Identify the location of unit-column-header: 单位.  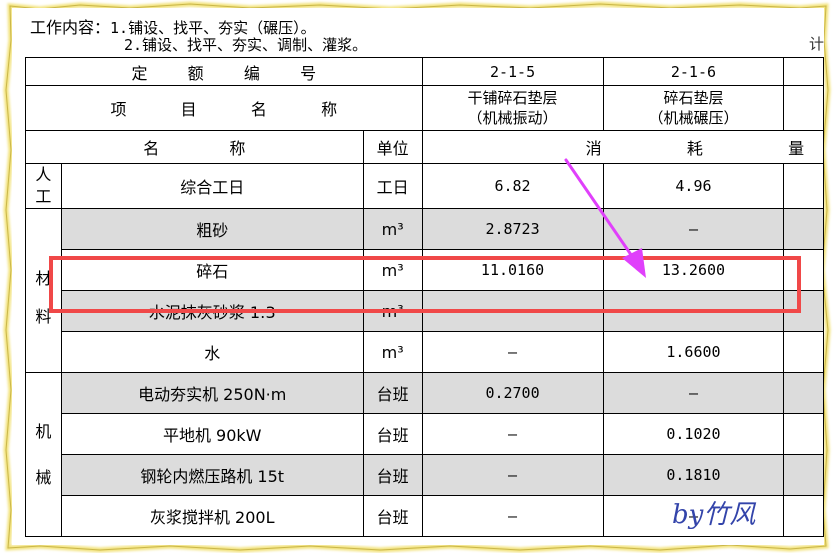
(392, 147).